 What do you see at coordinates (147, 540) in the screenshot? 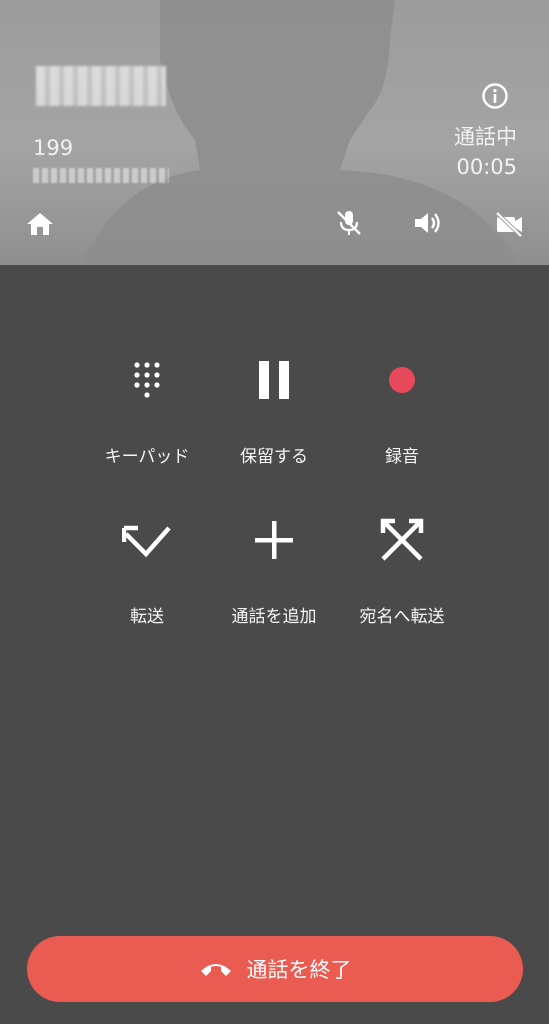
I see `transfer-icon` at bounding box center [147, 540].